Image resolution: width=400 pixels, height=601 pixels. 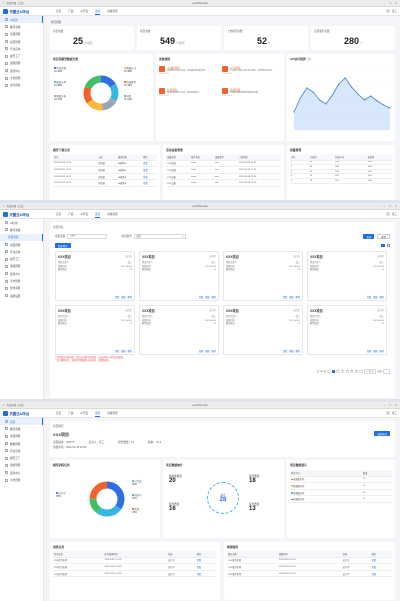 What do you see at coordinates (356, 371) in the screenshot?
I see `page-button: 6` at bounding box center [356, 371].